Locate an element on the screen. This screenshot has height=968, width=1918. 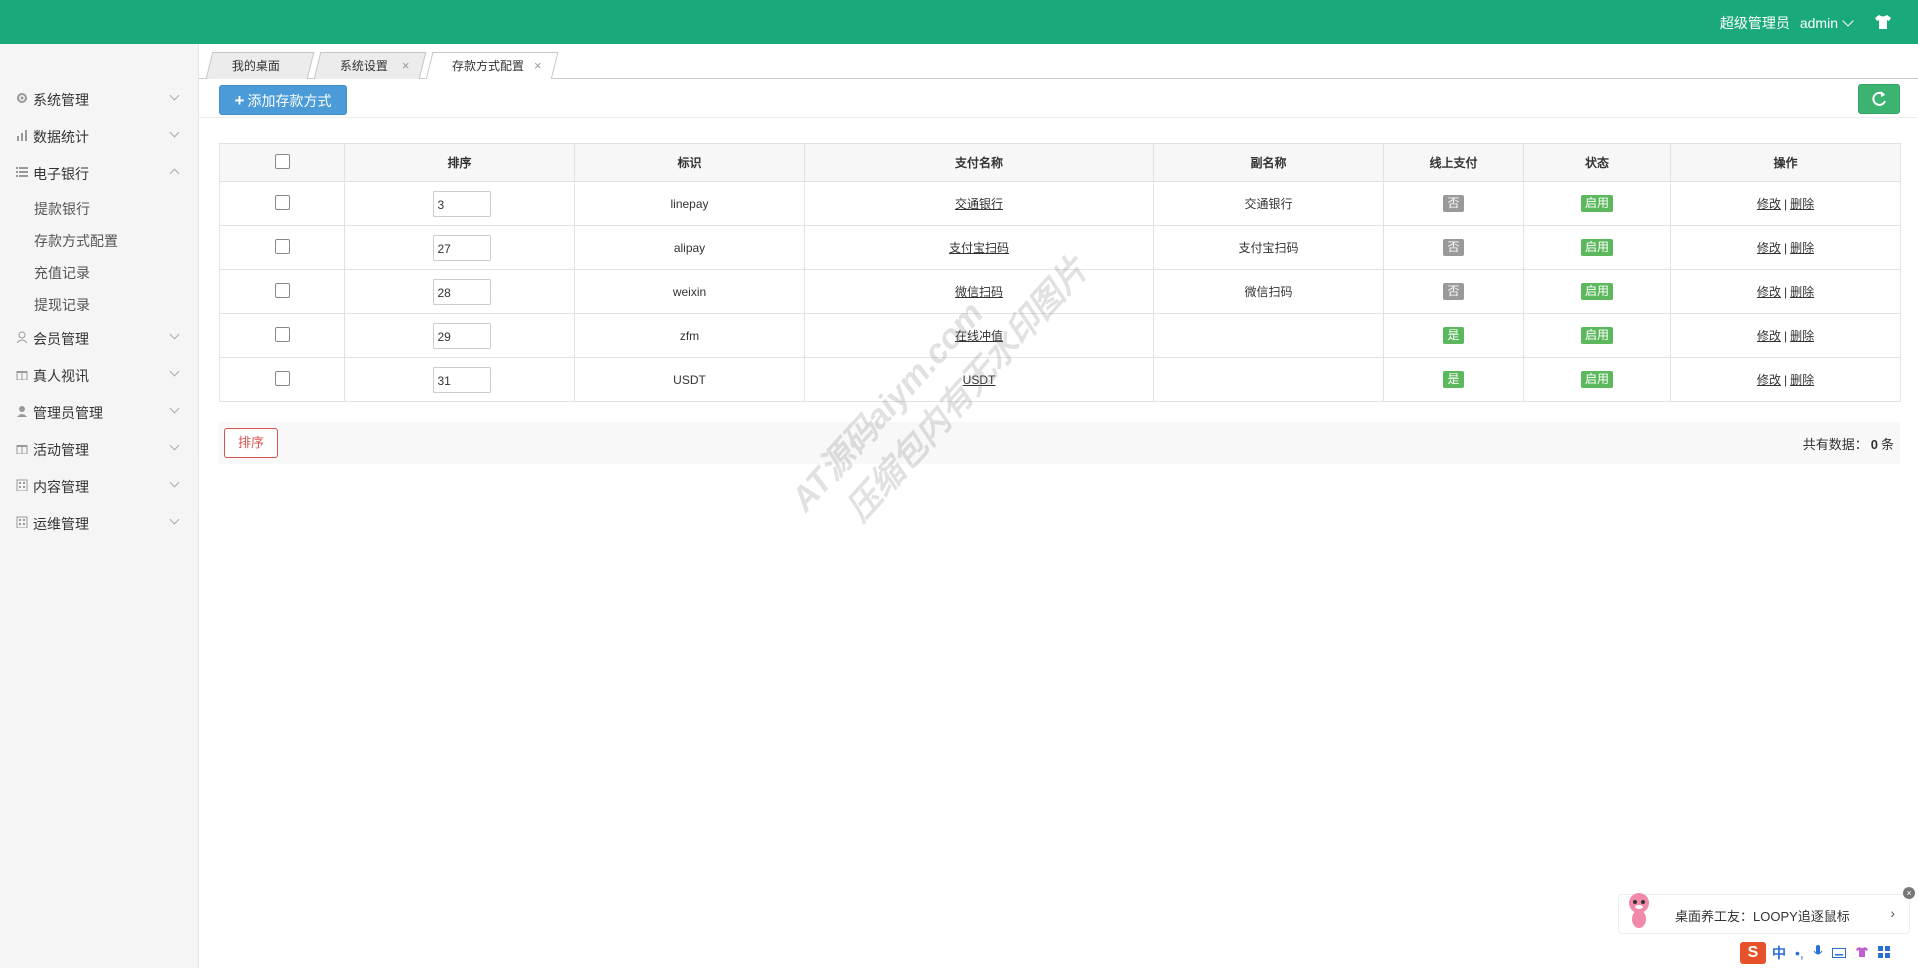
table-header-row: 排序 标识 支付名称 副名称 线上支付 状态 操作 is located at coordinates (1060, 162).